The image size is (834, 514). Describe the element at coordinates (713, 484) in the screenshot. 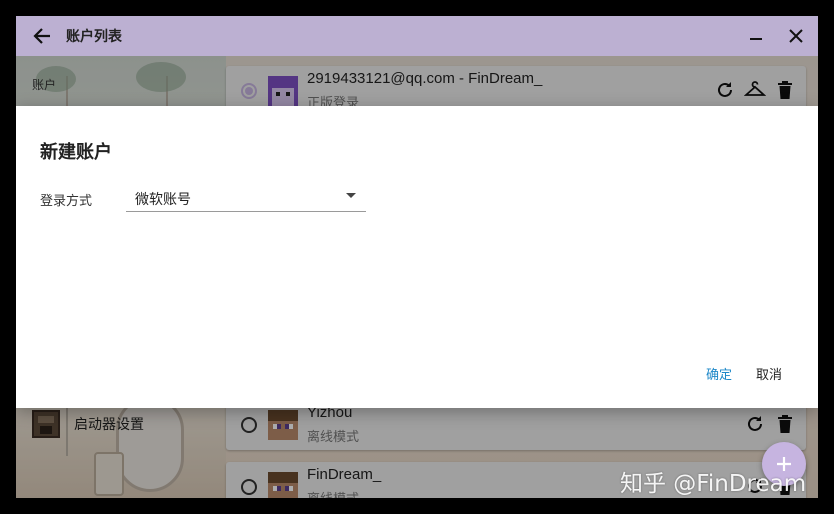

I see `watermark: 知乎 @FinDream` at that location.